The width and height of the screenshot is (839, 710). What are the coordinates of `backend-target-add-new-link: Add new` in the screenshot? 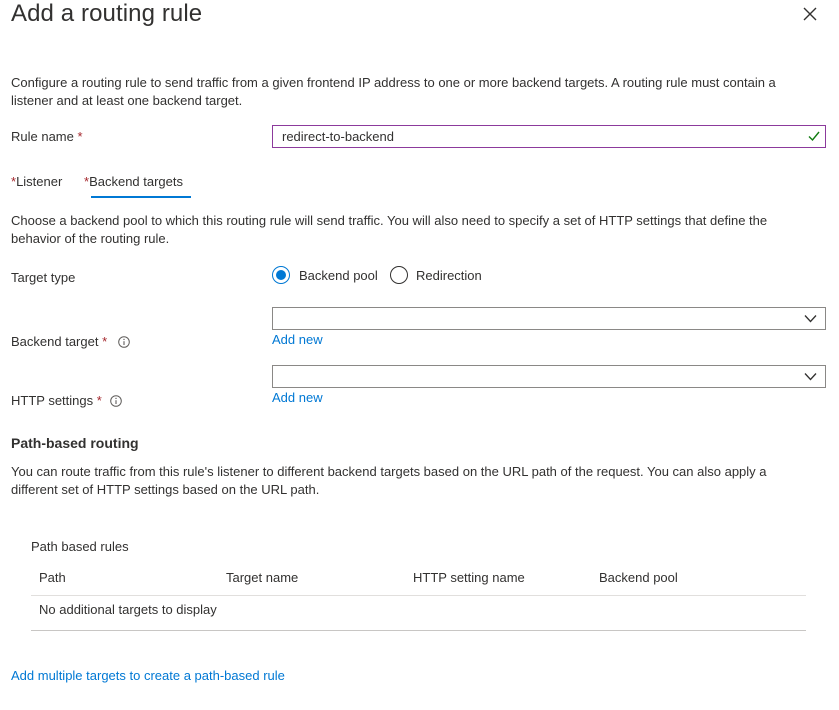 It's located at (297, 339).